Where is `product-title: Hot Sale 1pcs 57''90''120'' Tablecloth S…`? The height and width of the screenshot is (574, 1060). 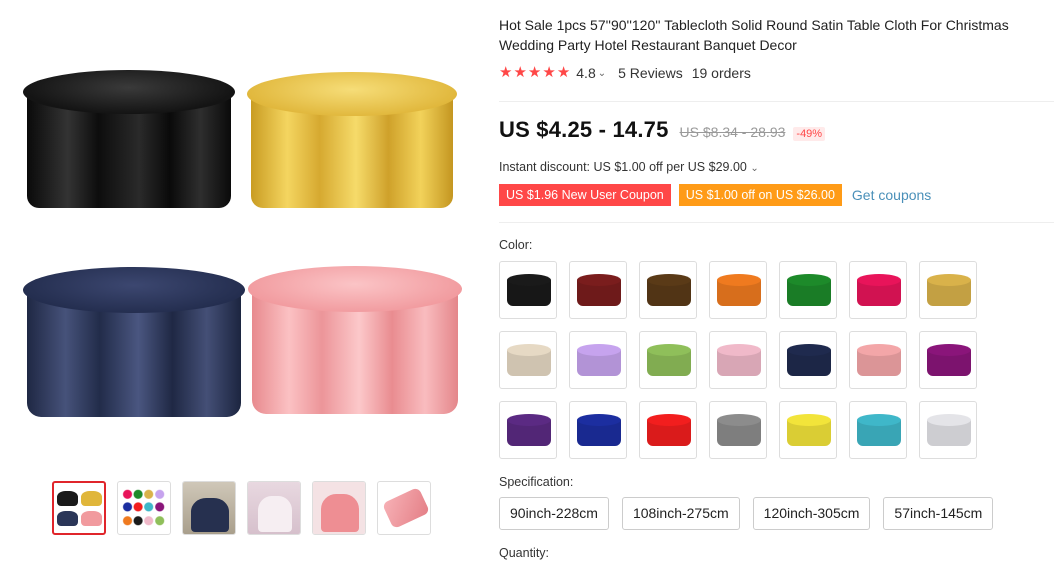 product-title: Hot Sale 1pcs 57''90''120'' Tablecloth S… is located at coordinates (754, 35).